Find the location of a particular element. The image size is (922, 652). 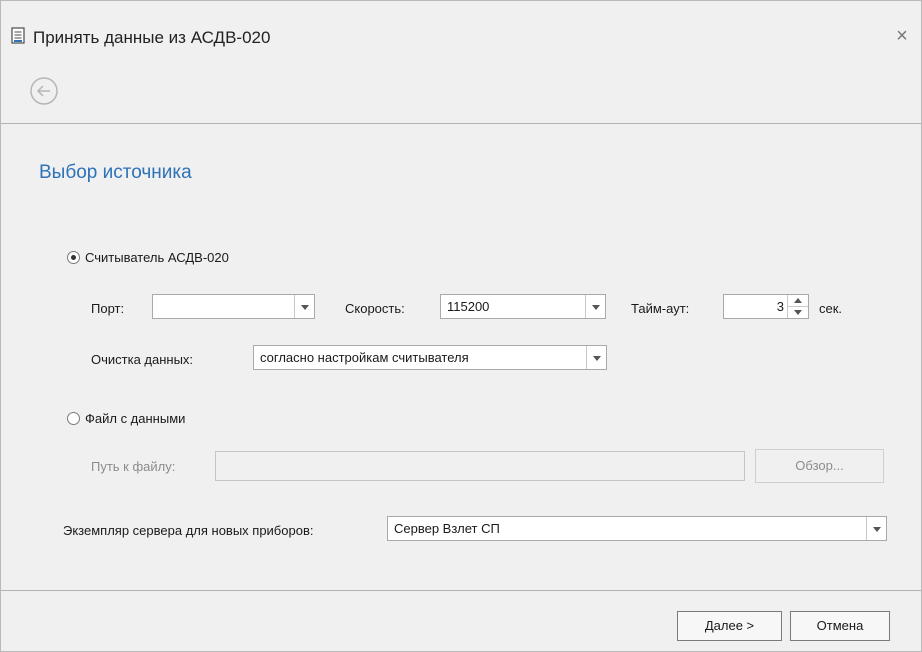

timeout-label: Тайм-аут: is located at coordinates (660, 308).